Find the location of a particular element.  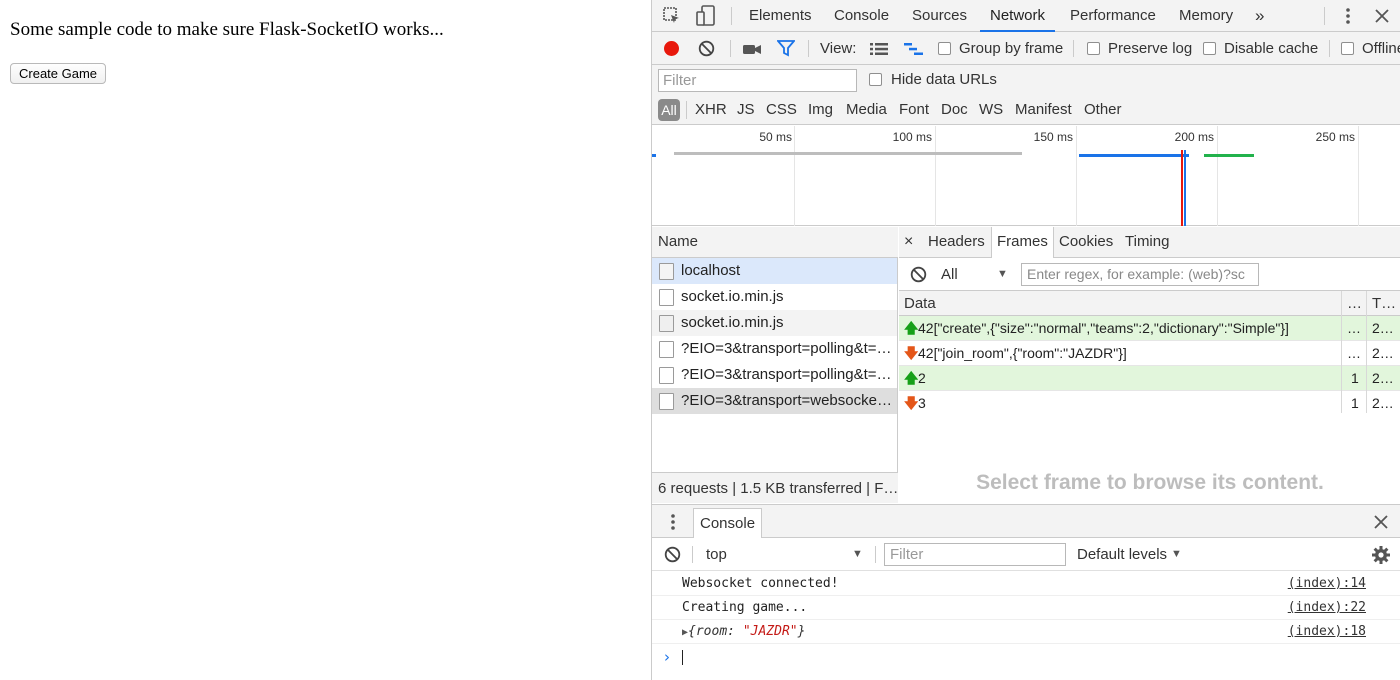

frames-regex-input: Enter regex, for example: (web)?sc is located at coordinates (1140, 274).